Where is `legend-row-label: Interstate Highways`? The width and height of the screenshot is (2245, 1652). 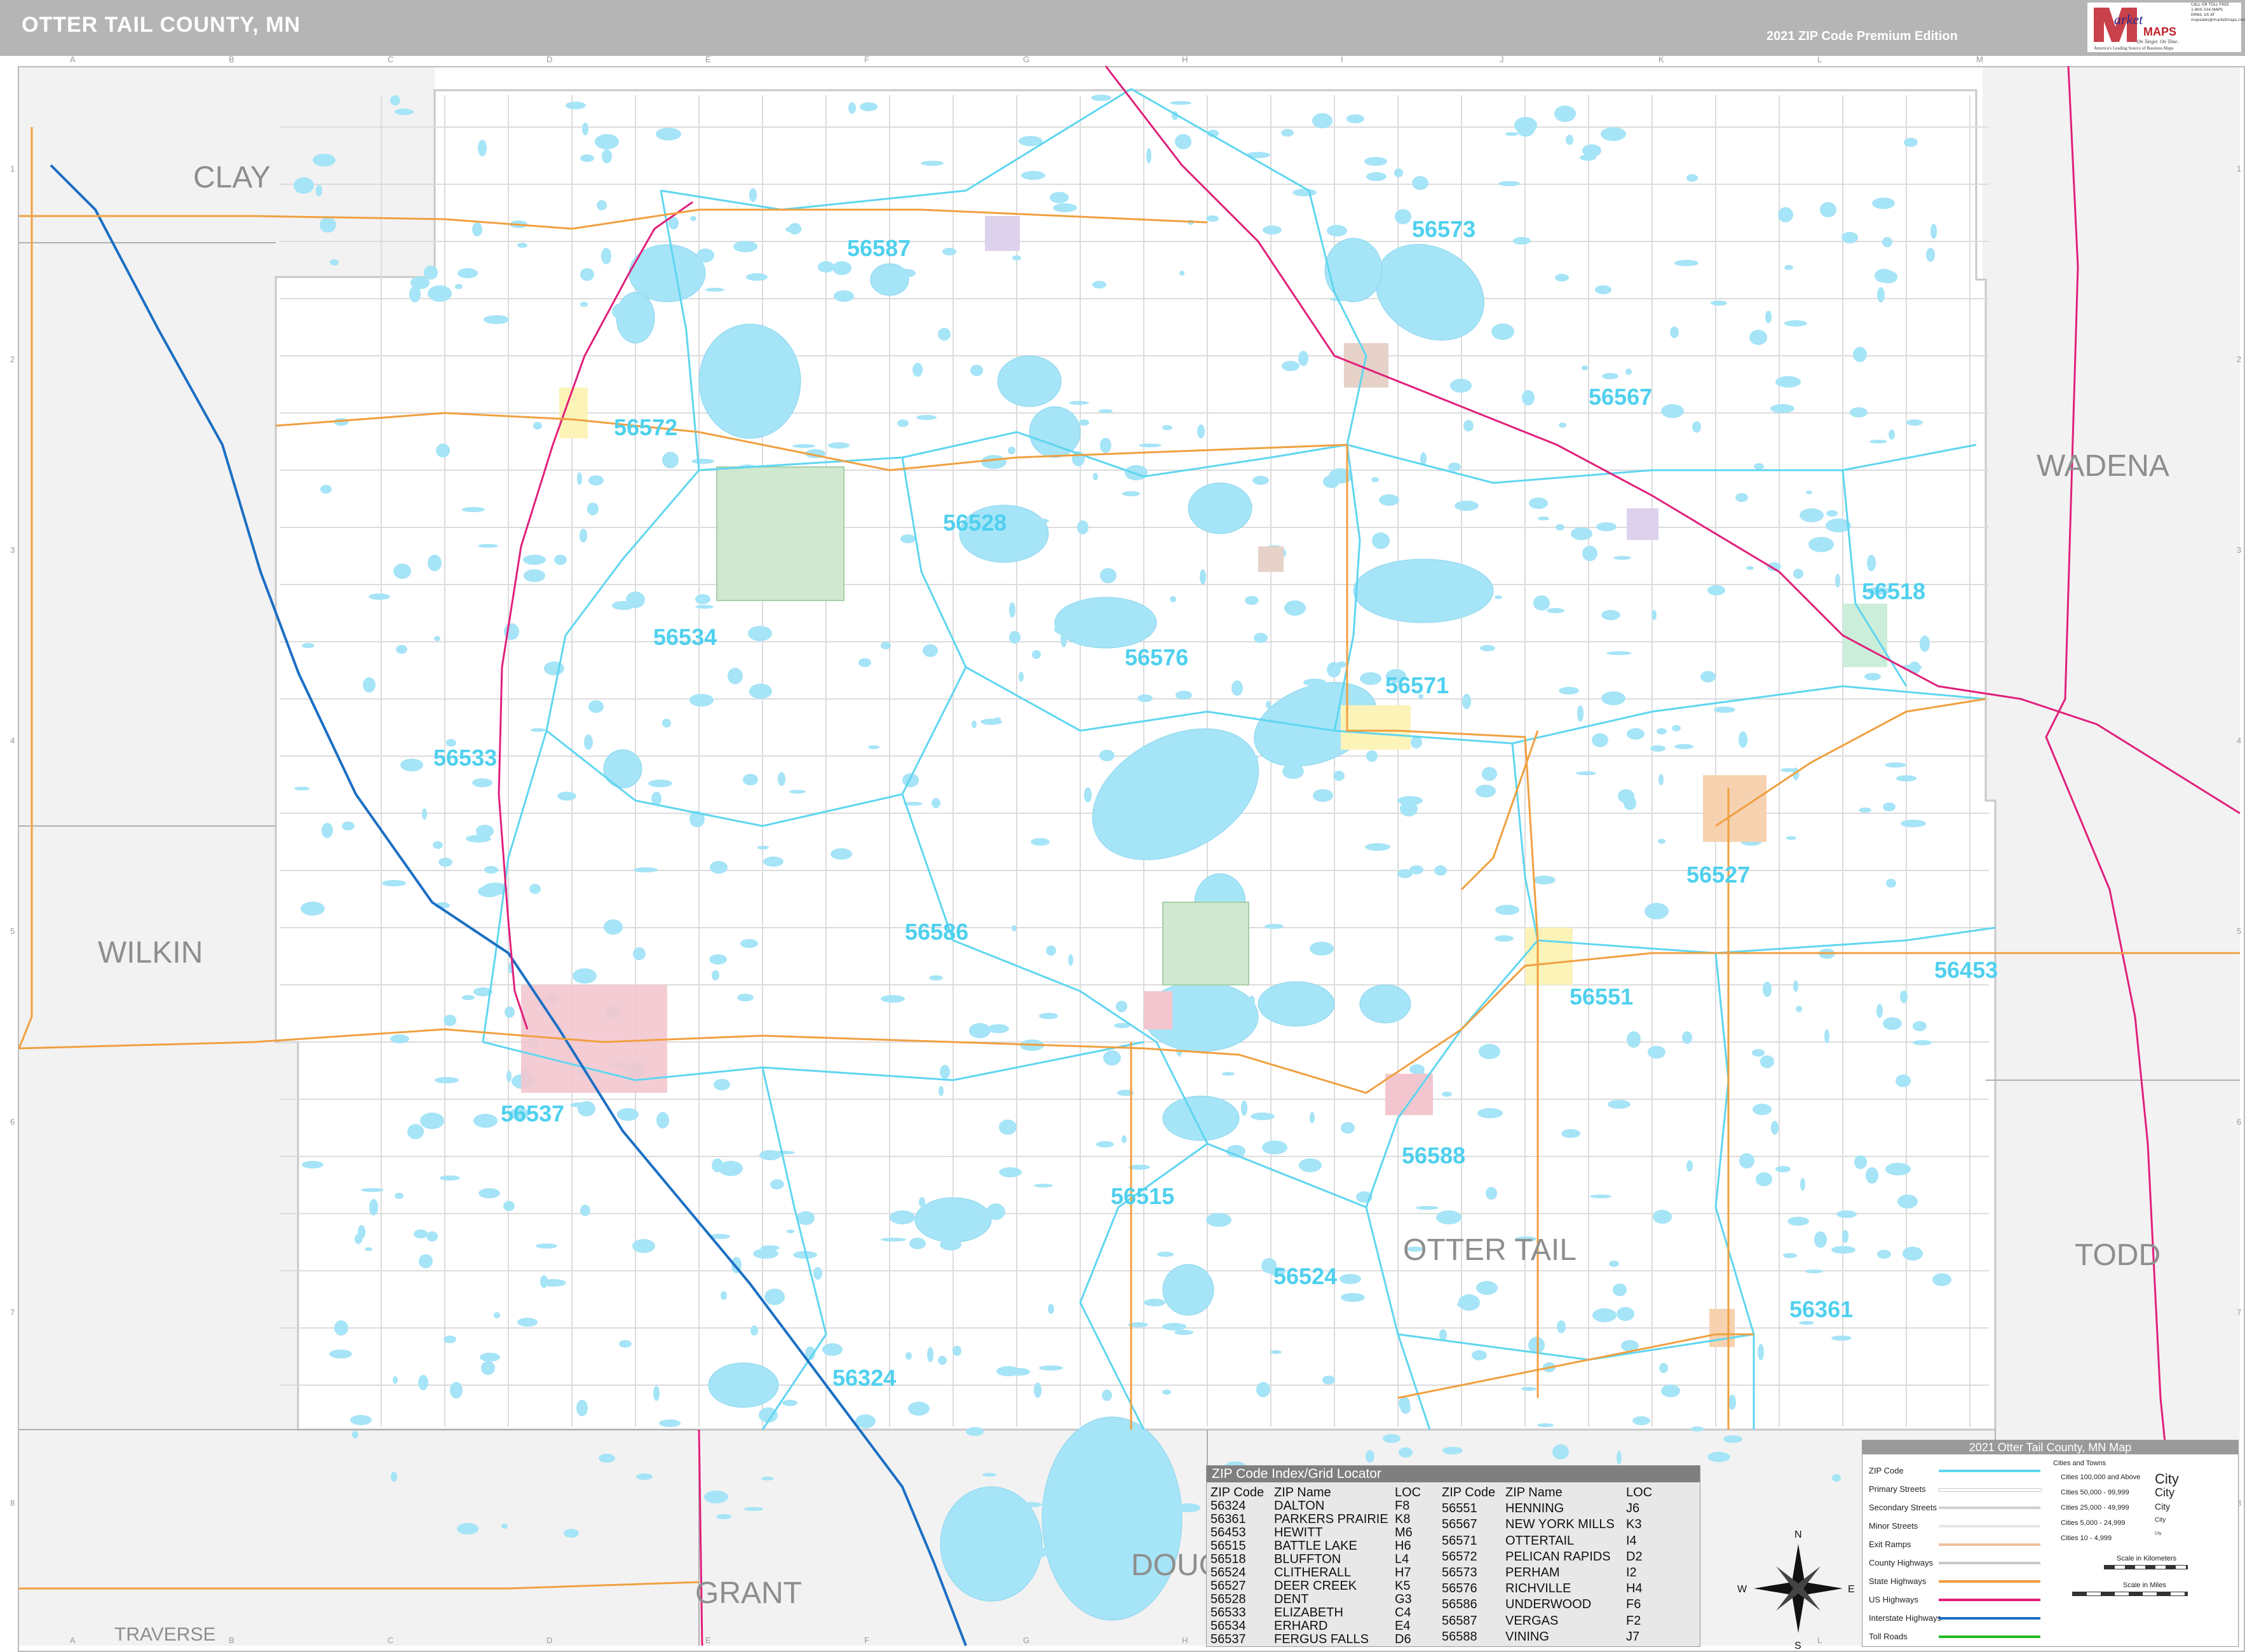 legend-row-label: Interstate Highways is located at coordinates (1905, 1618).